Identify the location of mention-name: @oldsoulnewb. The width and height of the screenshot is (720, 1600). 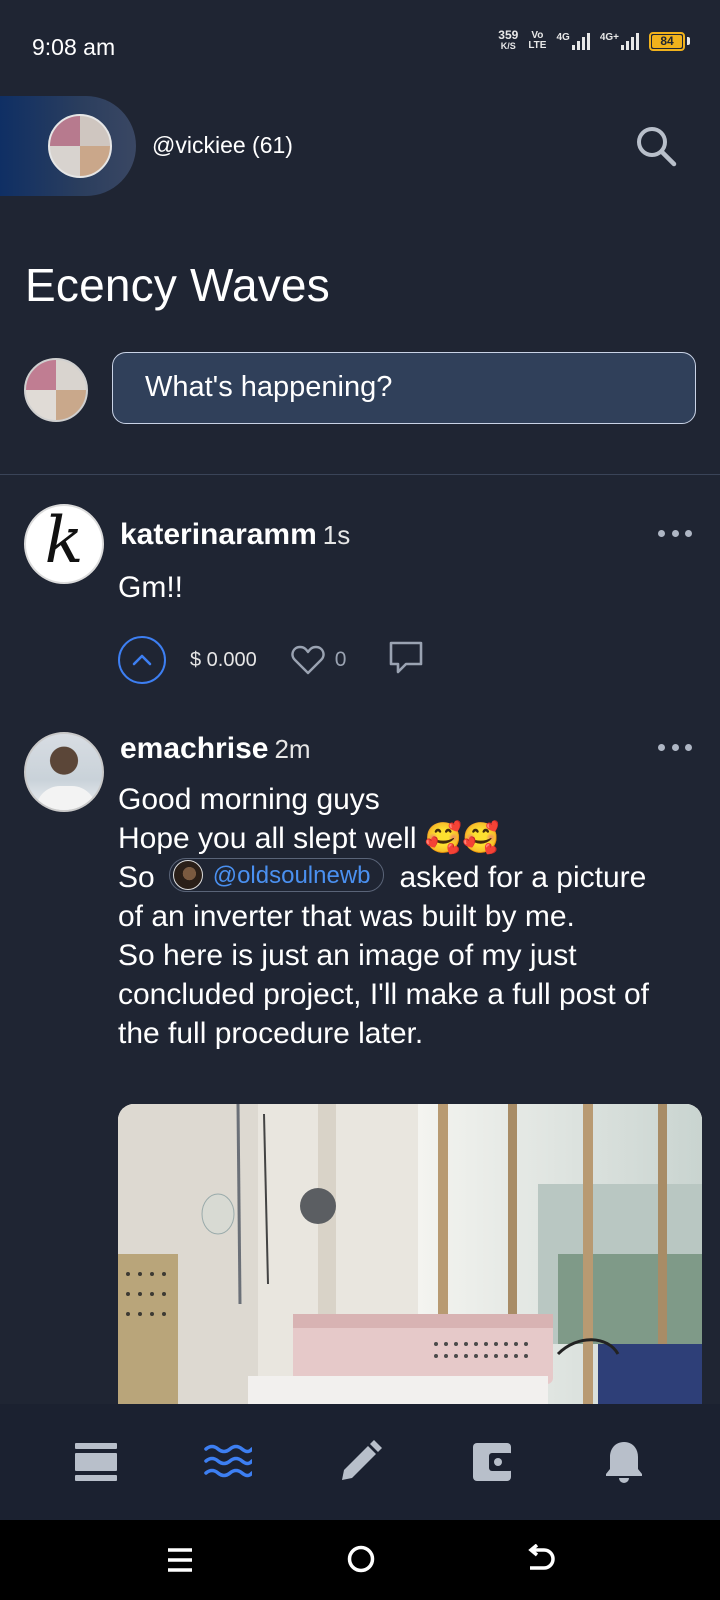
(291, 875).